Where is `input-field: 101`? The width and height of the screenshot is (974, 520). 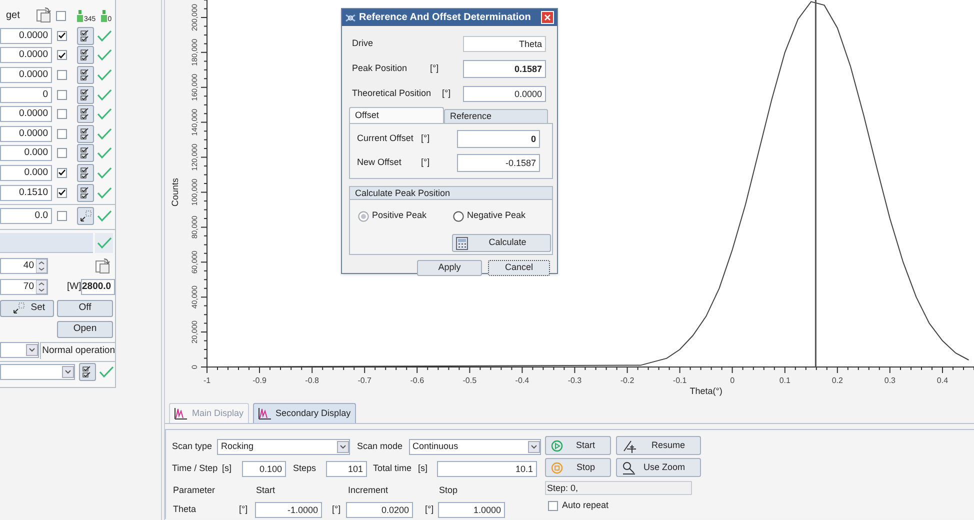
input-field: 101 is located at coordinates (346, 468).